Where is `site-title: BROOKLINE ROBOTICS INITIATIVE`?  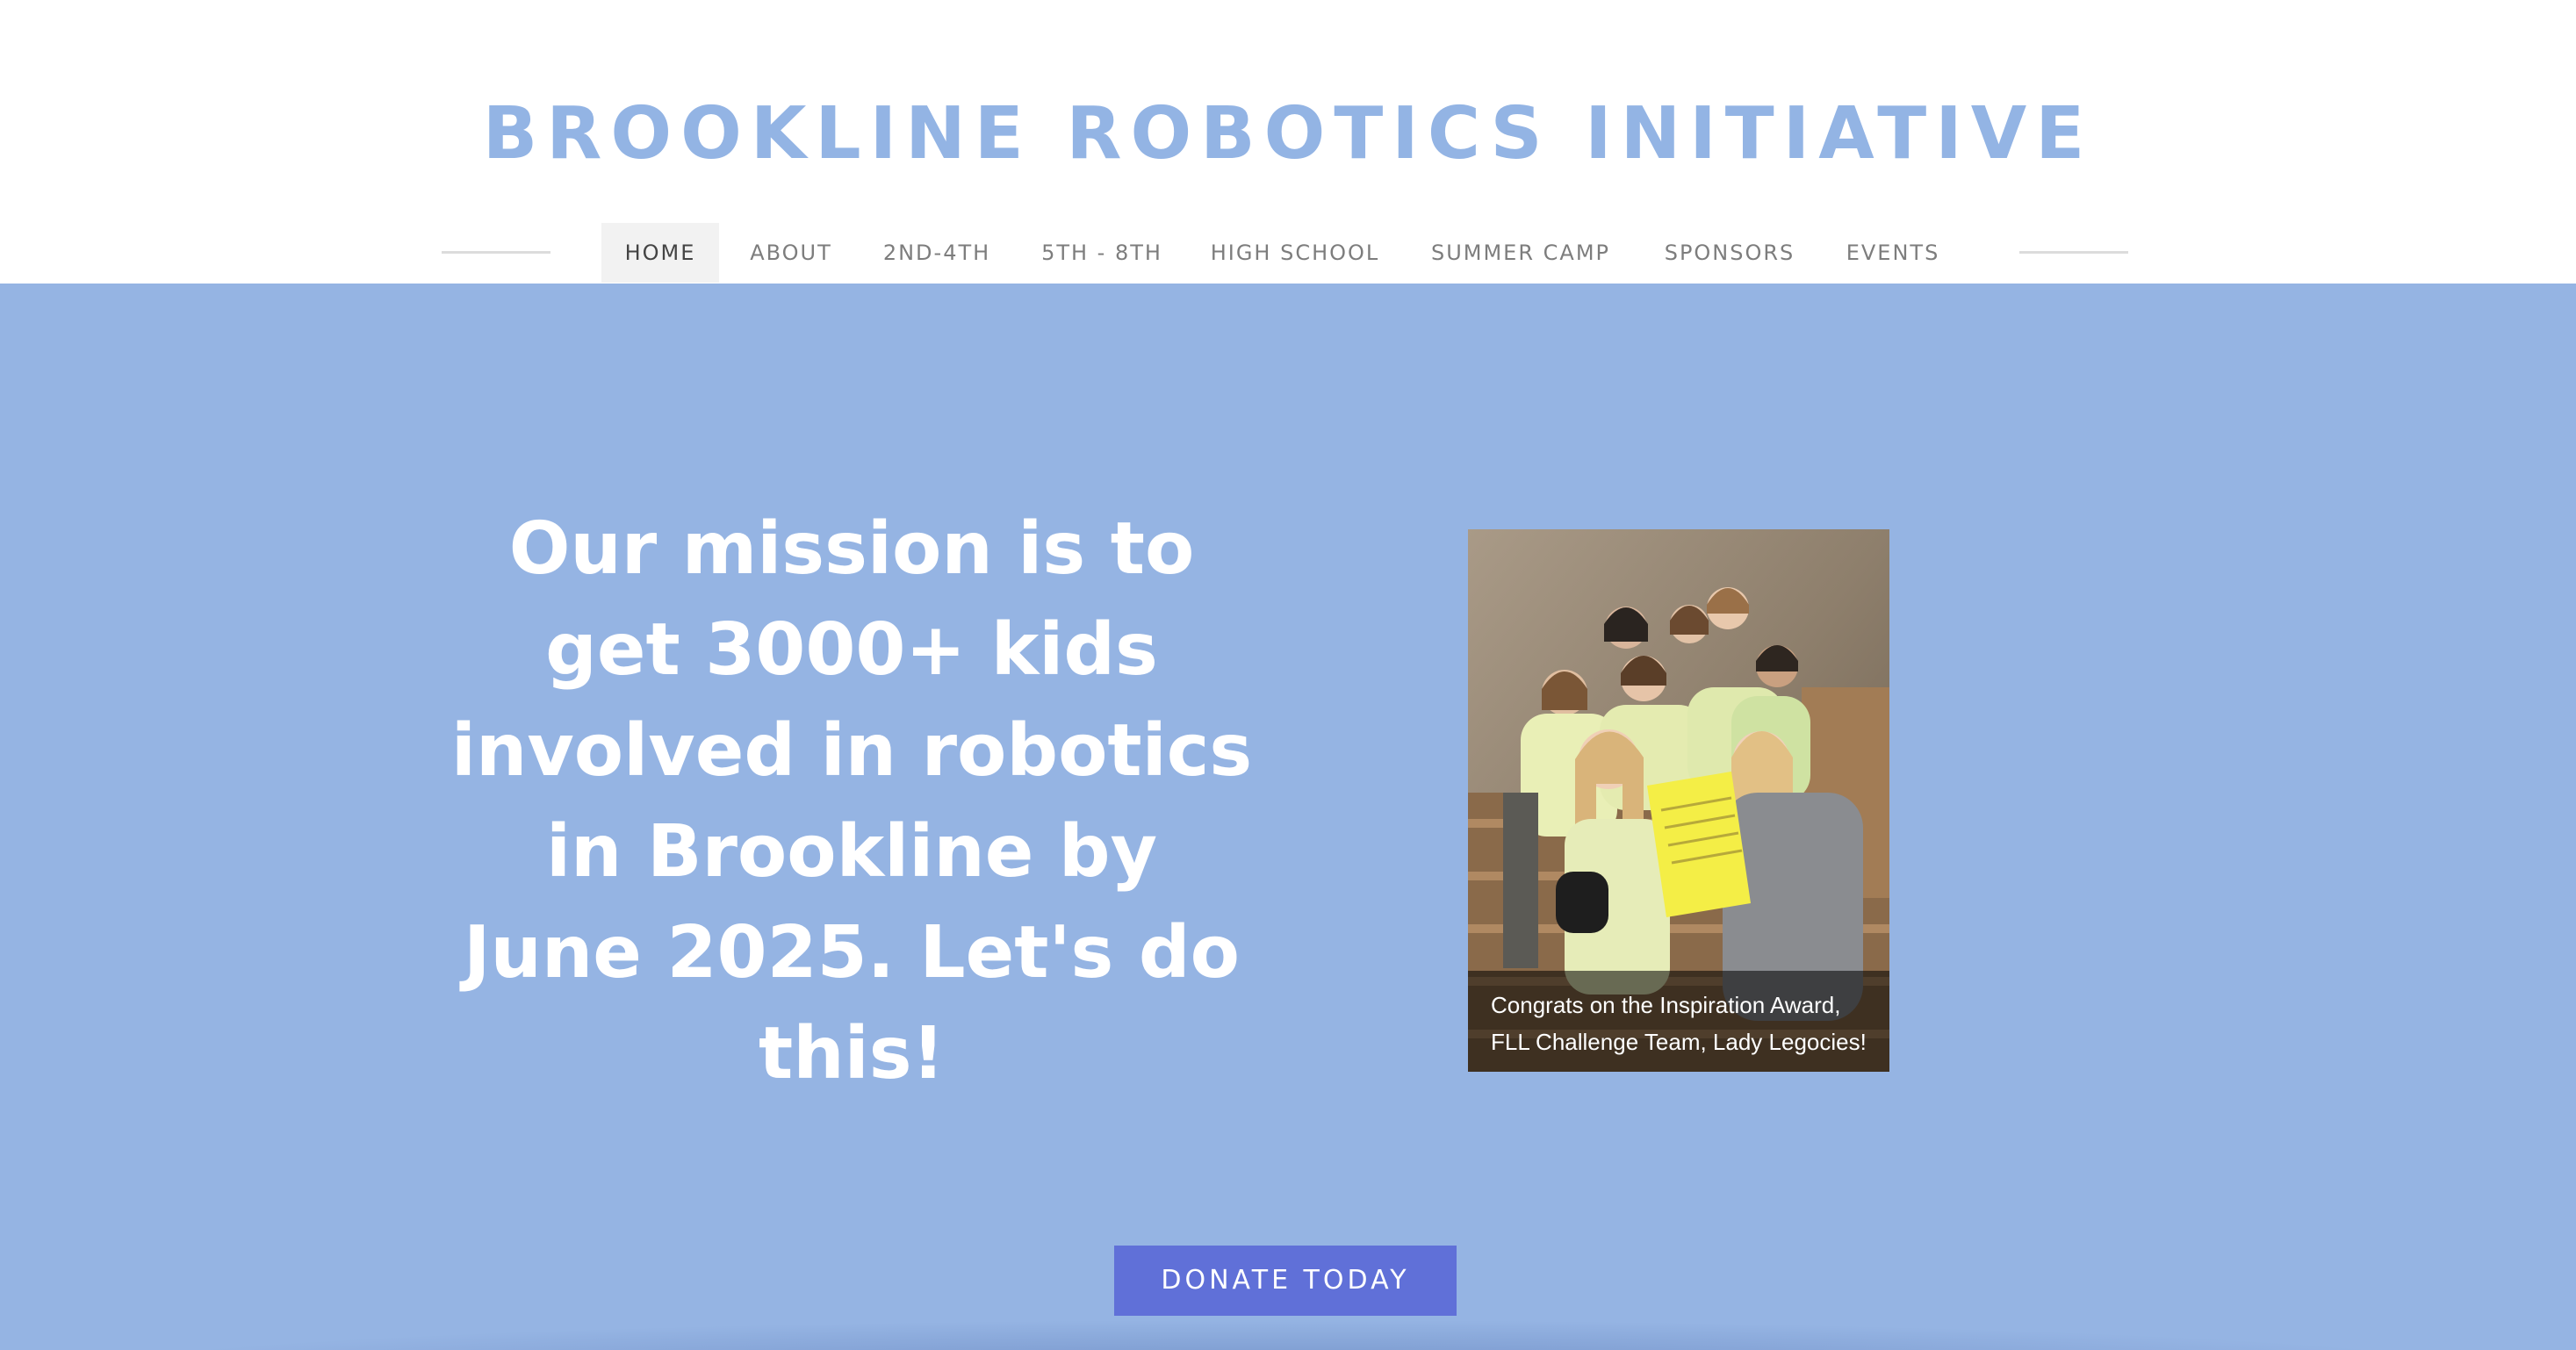
site-title: BROOKLINE ROBOTICS INITIATIVE is located at coordinates (1288, 134).